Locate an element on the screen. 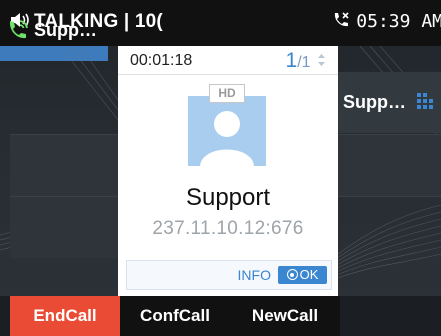 The width and height of the screenshot is (441, 336). phone-missed-icon is located at coordinates (341, 22).